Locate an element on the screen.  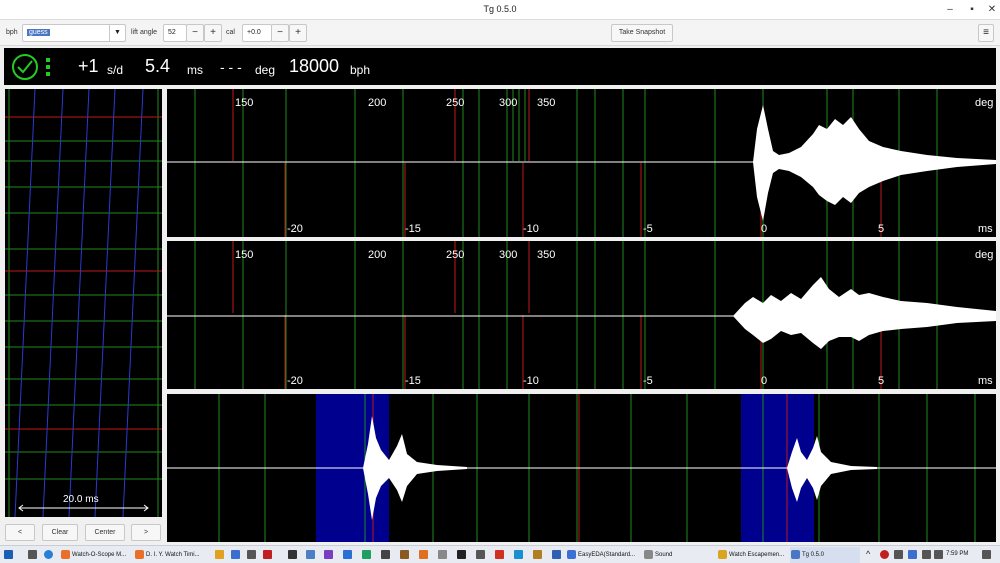
deg-tick: 150 is located at coordinates (244, 103).